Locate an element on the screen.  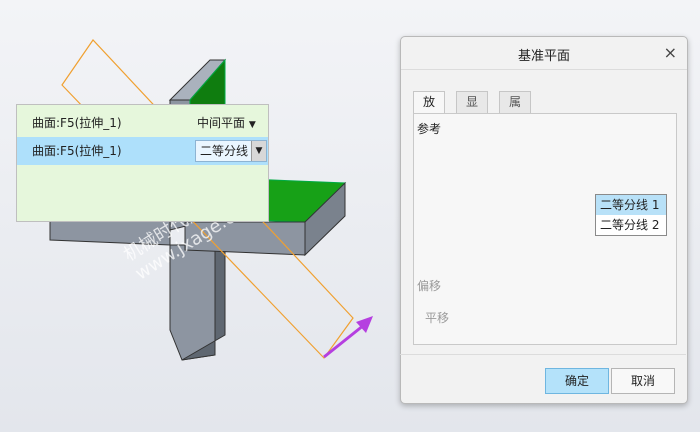
dialog-title: 基准平面 is located at coordinates (543, 56).